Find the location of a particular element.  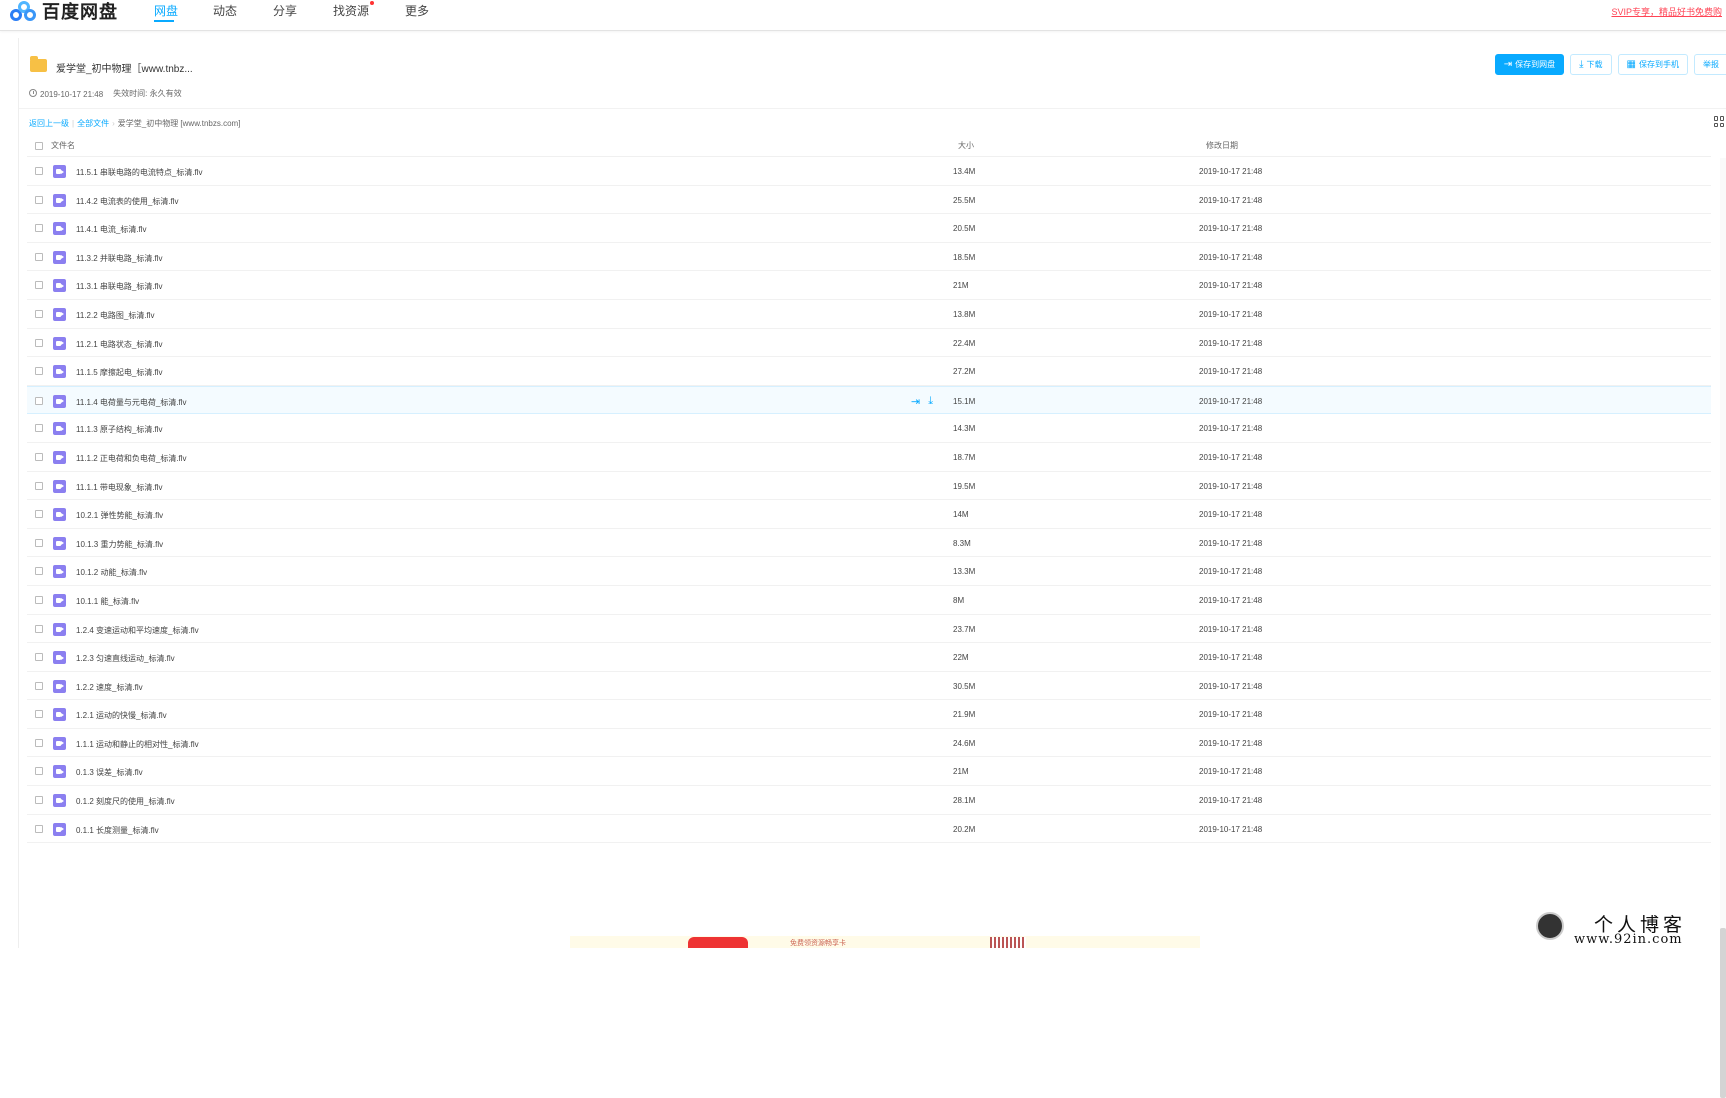

file-row: 11.3.2 并联电路_标清.flv 18.5M 2019-10-17 21:48 is located at coordinates (869, 257).